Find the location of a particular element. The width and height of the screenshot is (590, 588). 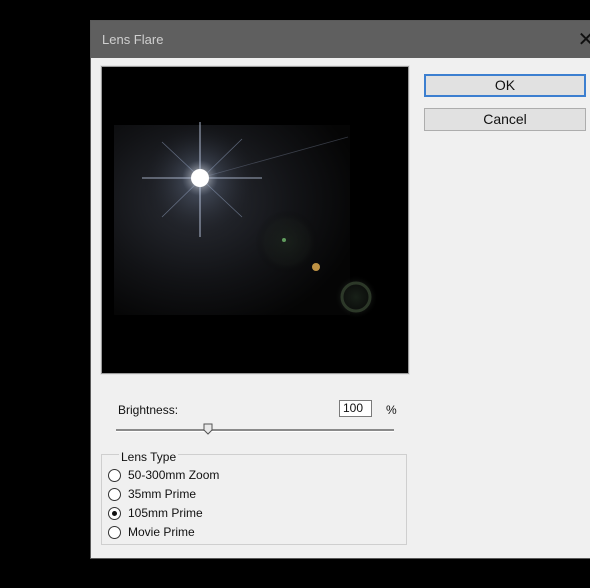

radio-label: 35mm Prime is located at coordinates (162, 494).